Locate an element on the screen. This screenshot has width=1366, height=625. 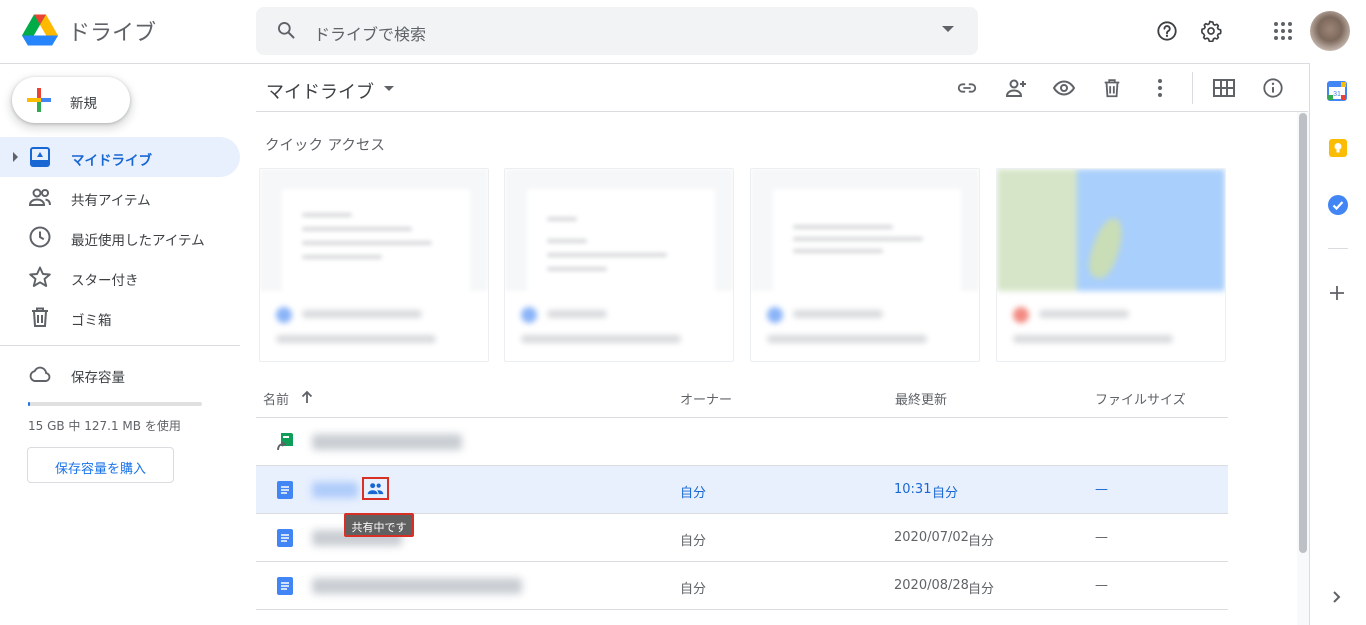
page-title: マイドライブ is located at coordinates (320, 91).